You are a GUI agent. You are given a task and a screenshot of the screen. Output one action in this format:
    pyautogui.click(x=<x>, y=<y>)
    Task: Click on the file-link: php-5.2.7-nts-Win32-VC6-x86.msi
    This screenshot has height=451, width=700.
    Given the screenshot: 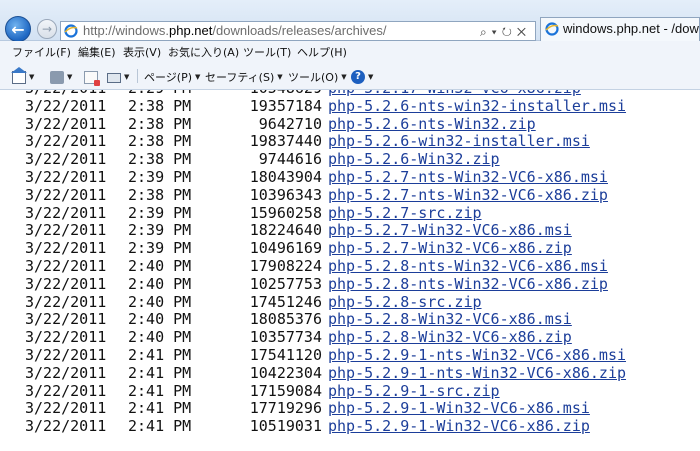 What is the action you would take?
    pyautogui.click(x=468, y=177)
    